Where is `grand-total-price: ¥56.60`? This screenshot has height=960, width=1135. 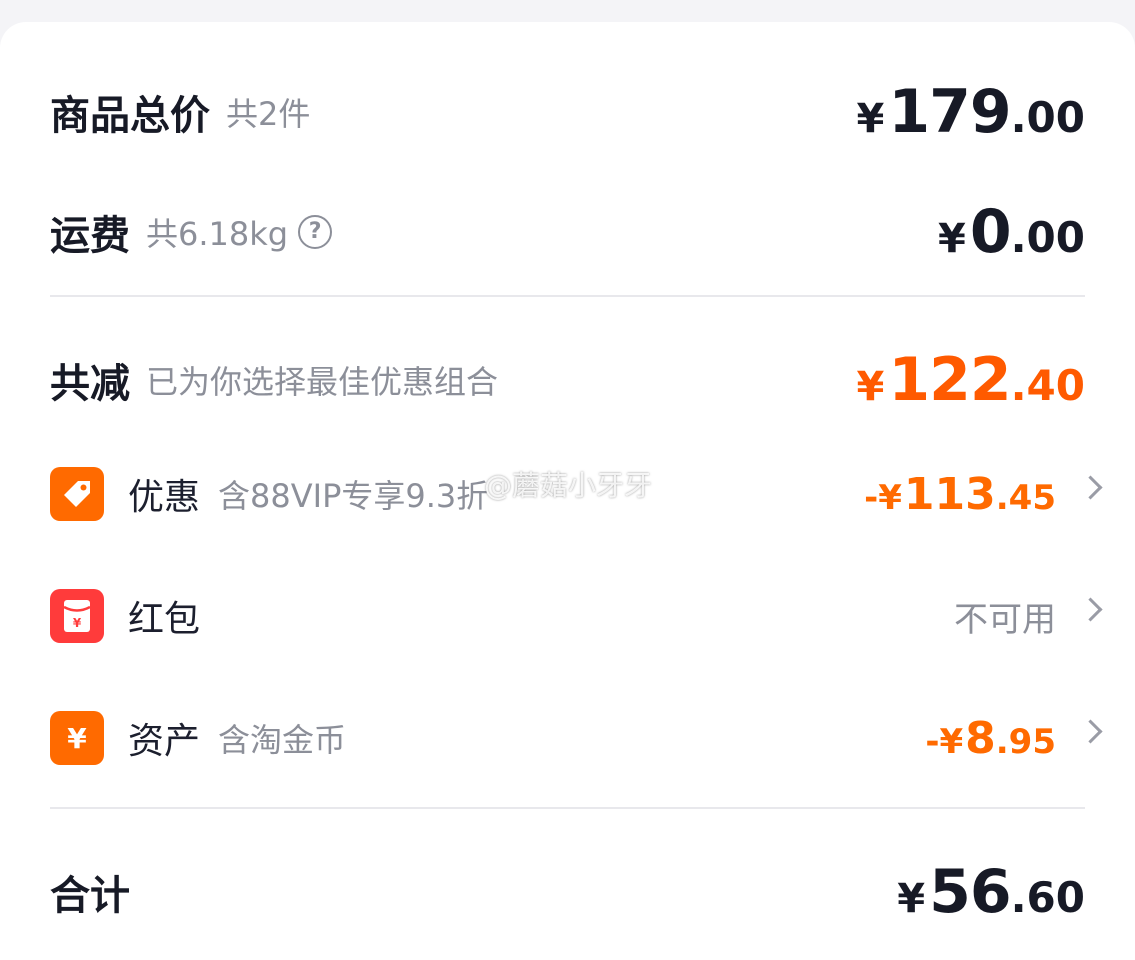
grand-total-price: ¥56.60 is located at coordinates (991, 892).